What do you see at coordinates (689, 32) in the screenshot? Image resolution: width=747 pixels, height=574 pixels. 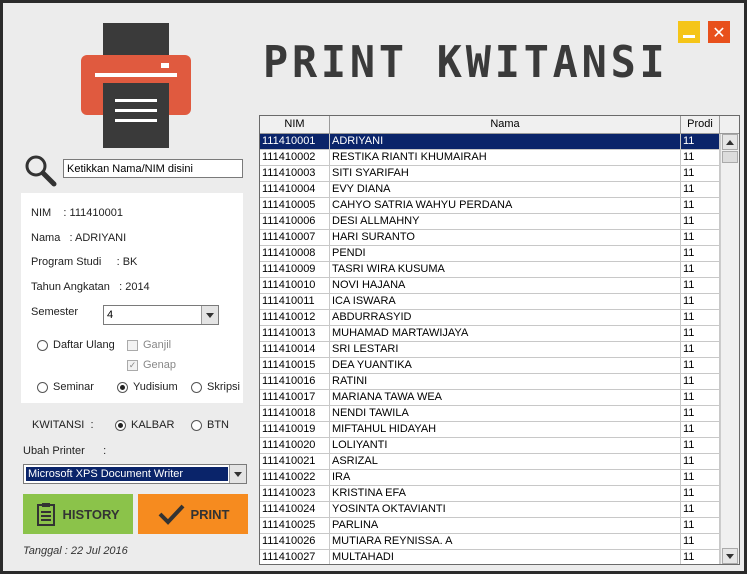 I see `minimize-button` at bounding box center [689, 32].